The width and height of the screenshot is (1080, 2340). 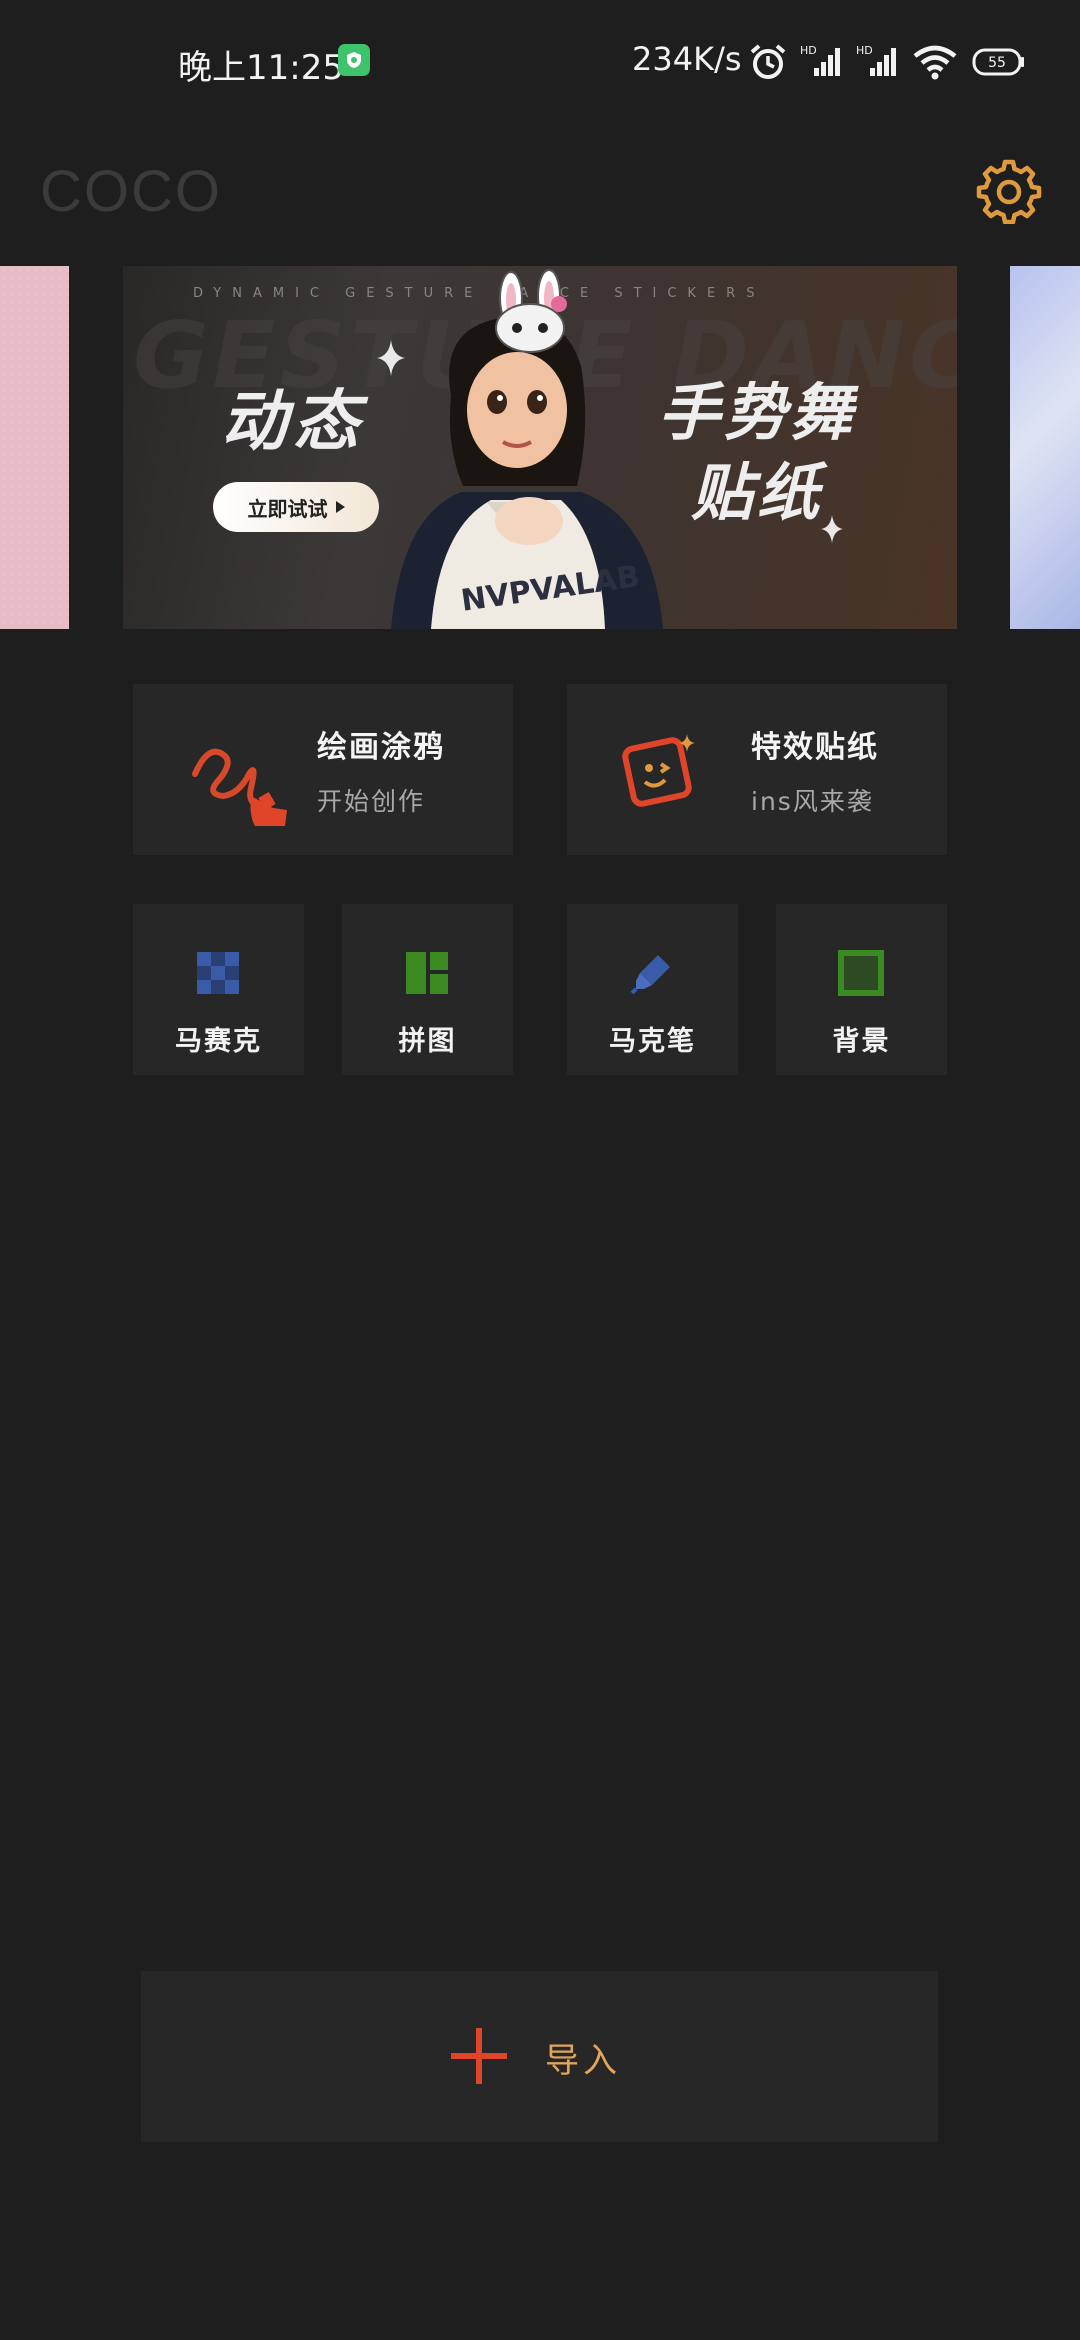 I want to click on alarm-icon, so click(x=768, y=64).